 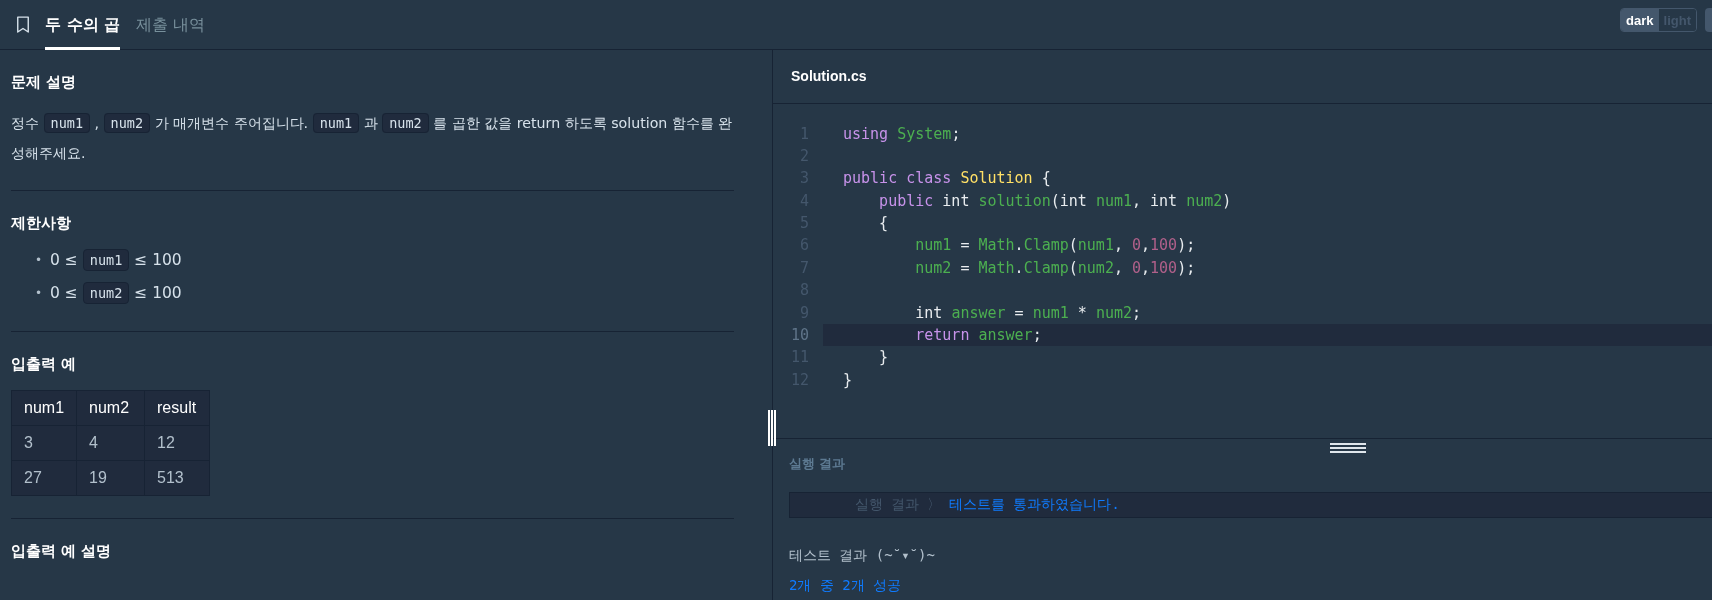 What do you see at coordinates (862, 555) in the screenshot?
I see `test-result-title: 테스트 결과 (~˘▾˘)~` at bounding box center [862, 555].